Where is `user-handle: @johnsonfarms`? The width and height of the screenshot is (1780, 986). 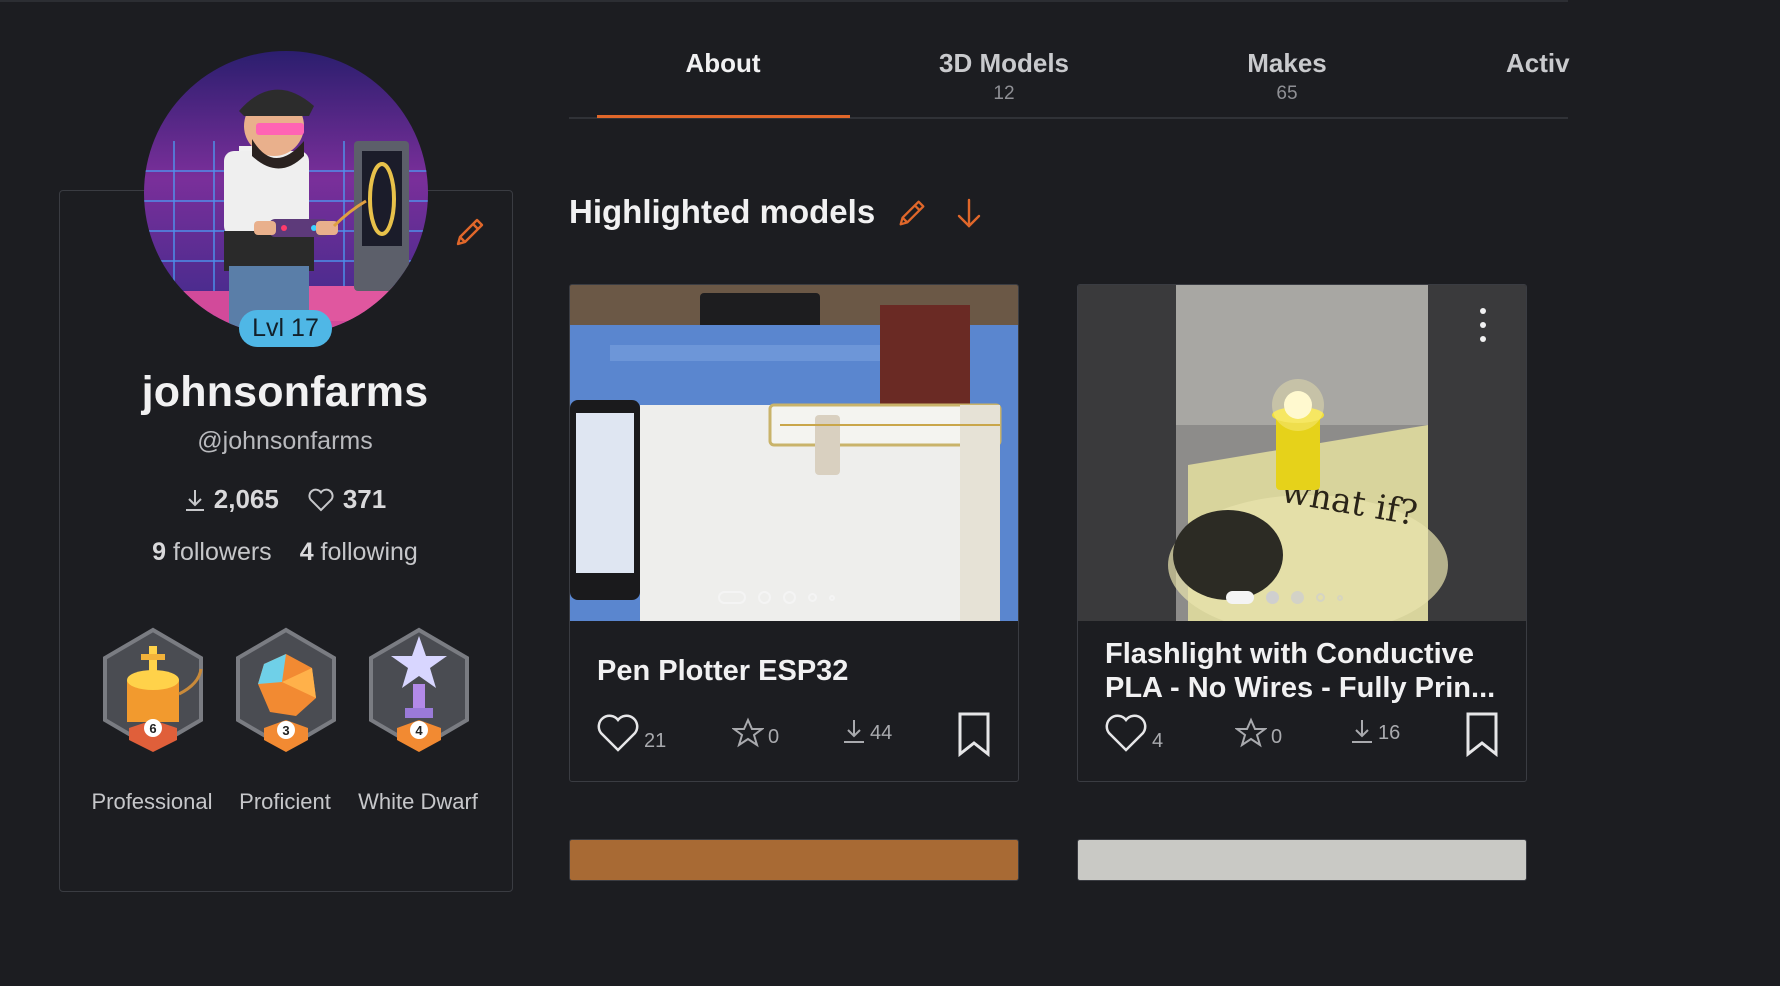
user-handle: @johnsonfarms is located at coordinates (285, 441).